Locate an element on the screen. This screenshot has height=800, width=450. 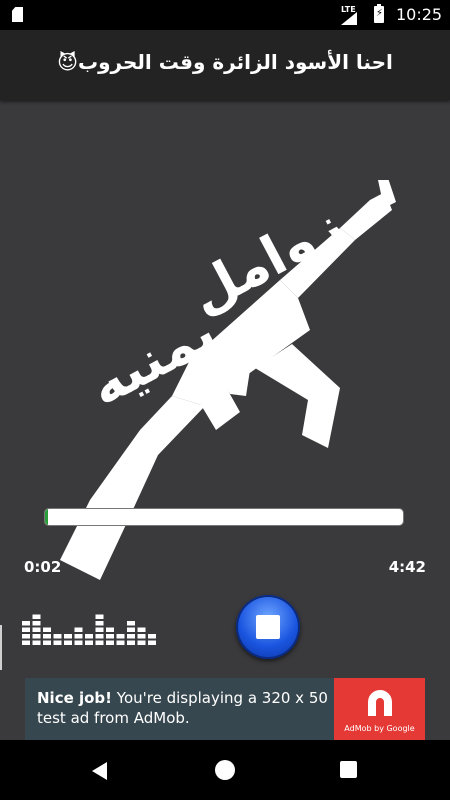
status-clock: 10:25 is located at coordinates (419, 14).